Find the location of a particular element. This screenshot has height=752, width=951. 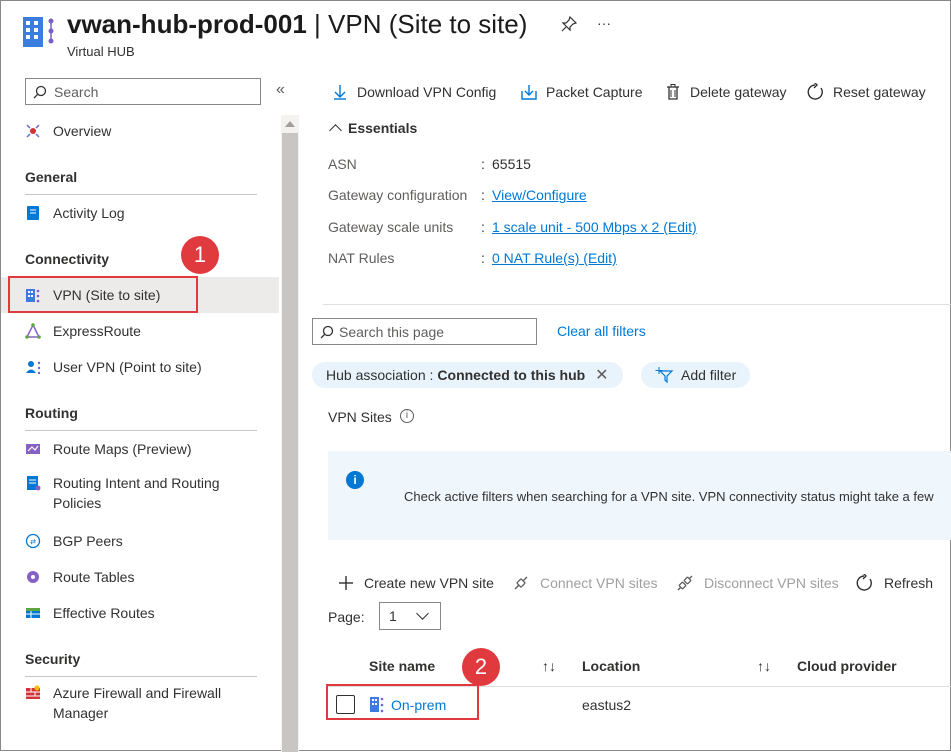

scrollbar-thumb is located at coordinates (290, 442).